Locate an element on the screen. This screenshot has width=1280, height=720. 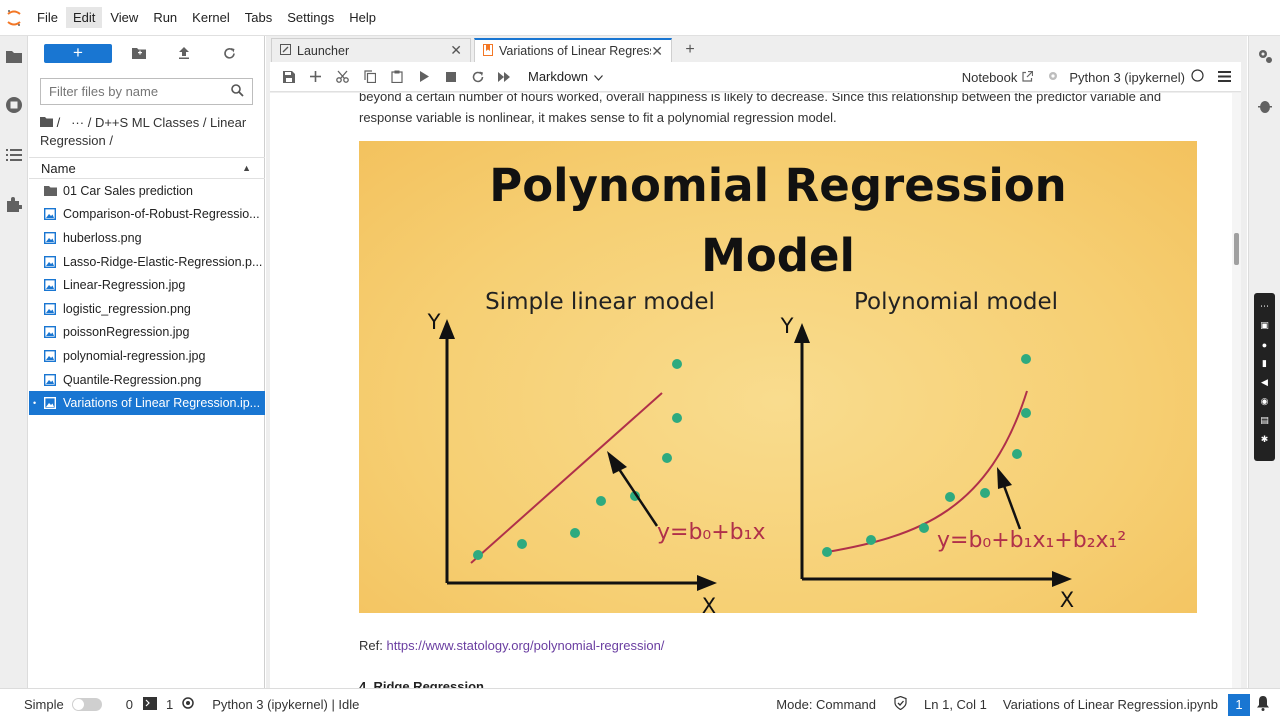
column-name: Name is located at coordinates (58, 168).